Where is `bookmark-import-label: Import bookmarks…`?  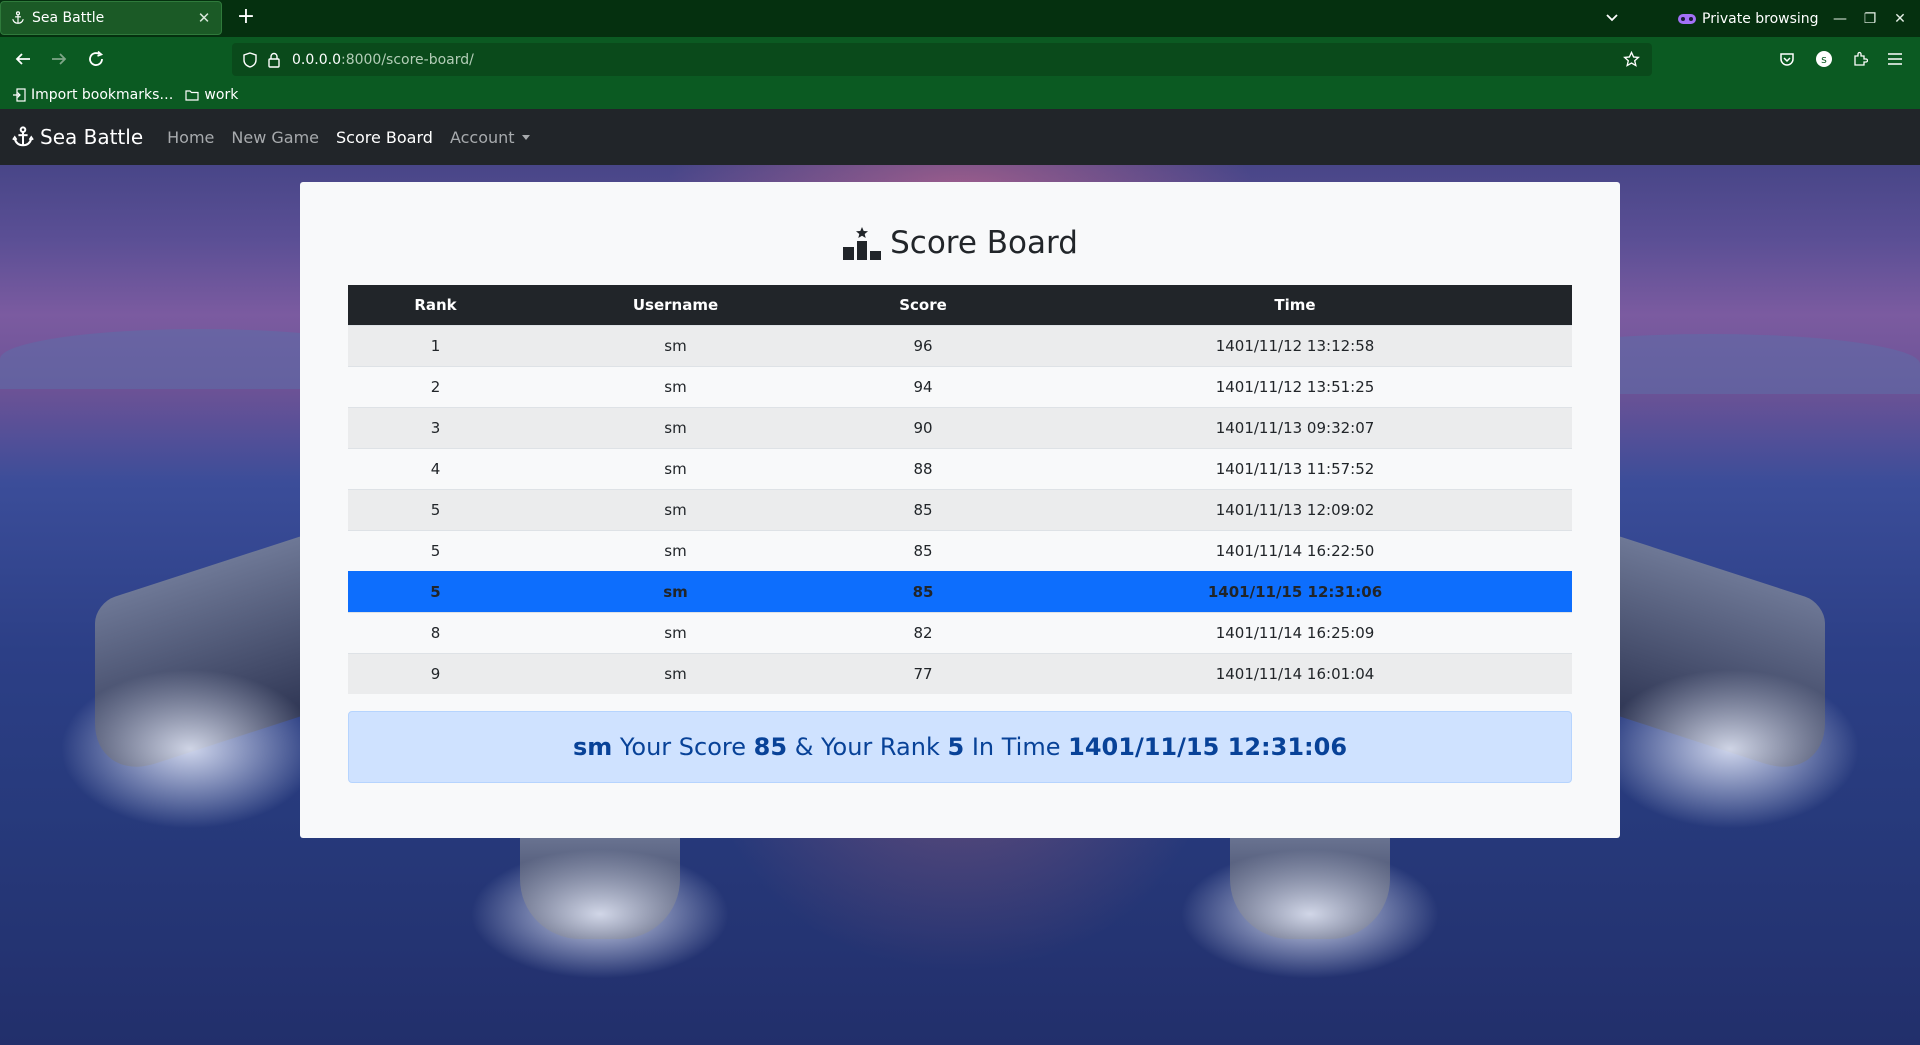 bookmark-import-label: Import bookmarks… is located at coordinates (102, 95).